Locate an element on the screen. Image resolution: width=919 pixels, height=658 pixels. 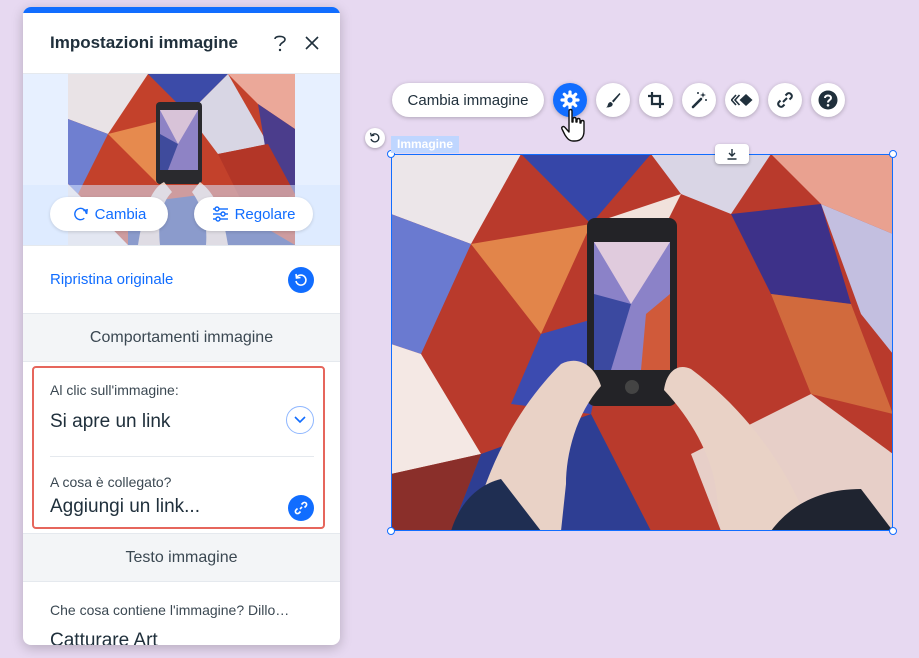
crop-icon is located at coordinates (656, 100).